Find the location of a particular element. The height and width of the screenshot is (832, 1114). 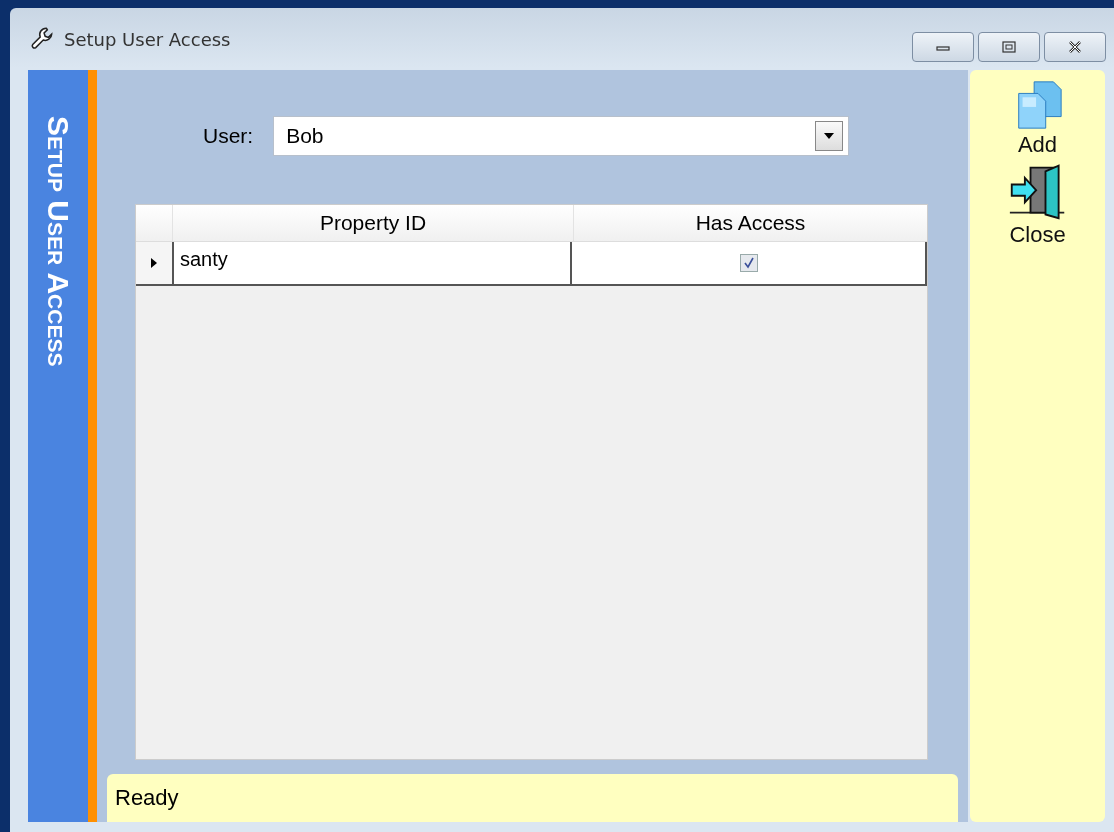

access-checkbox is located at coordinates (748, 263).